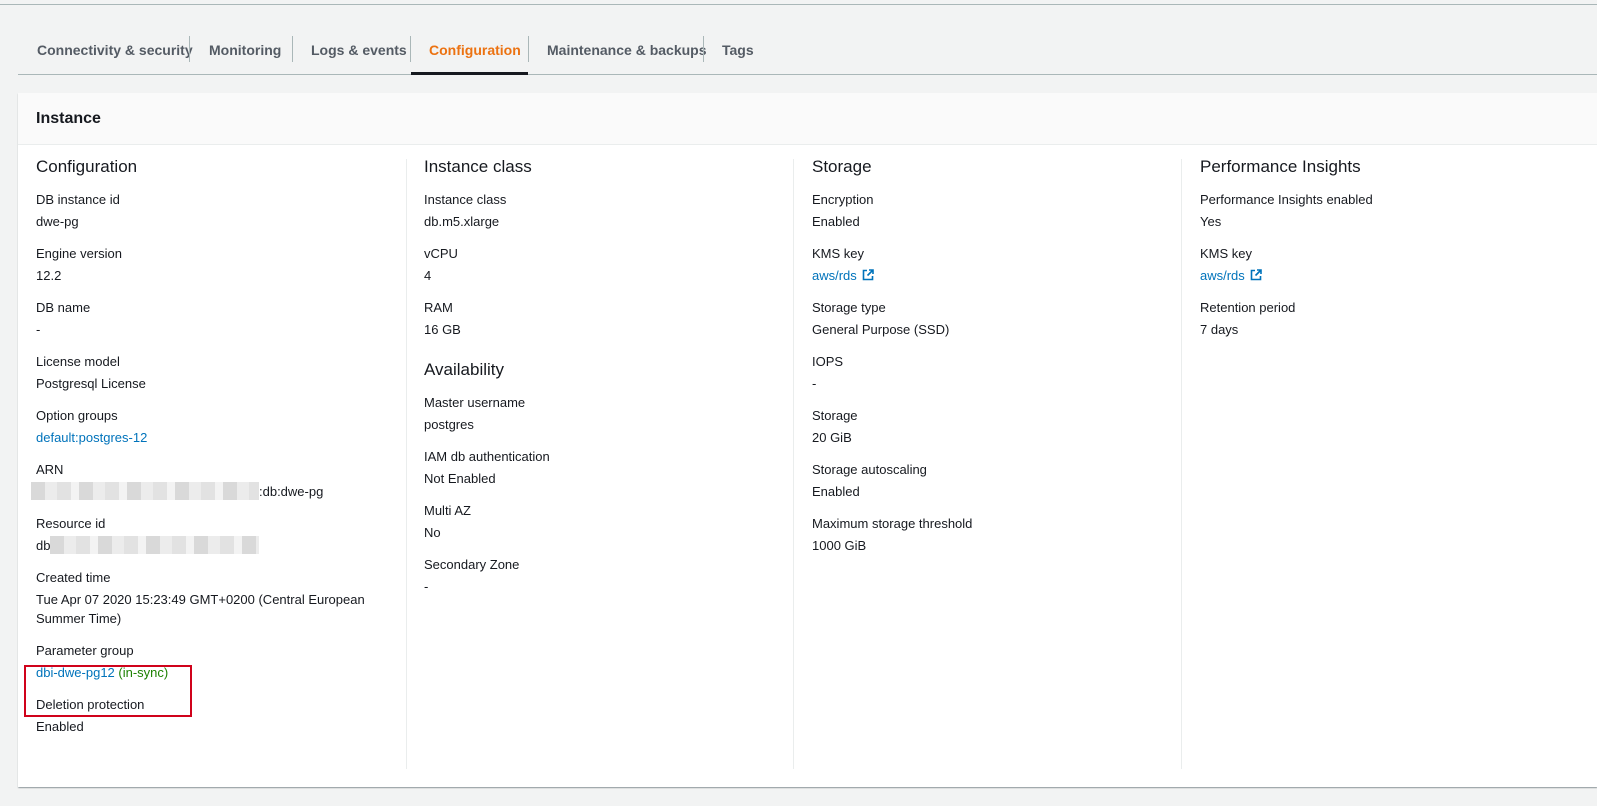 The width and height of the screenshot is (1597, 806). I want to click on field-label: Maximum storage threshold, so click(892, 523).